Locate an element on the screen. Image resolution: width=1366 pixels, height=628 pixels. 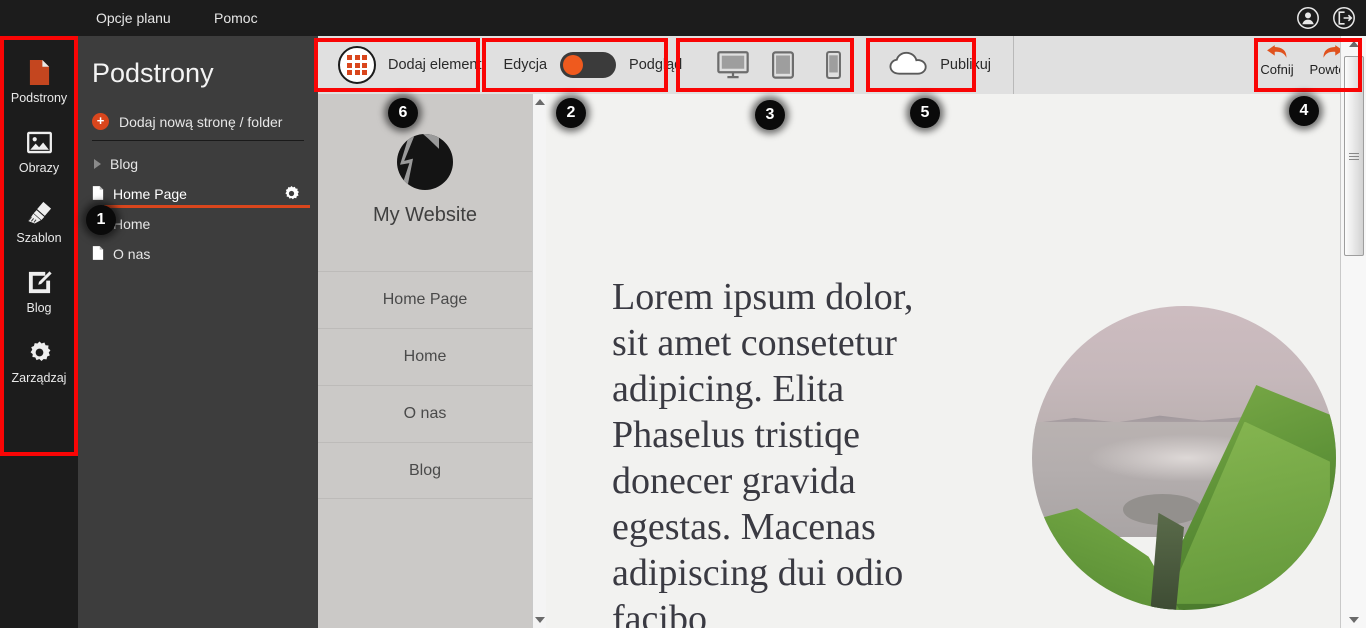
sidebar-item-obrazy: Obrazy is located at coordinates (39, 151).